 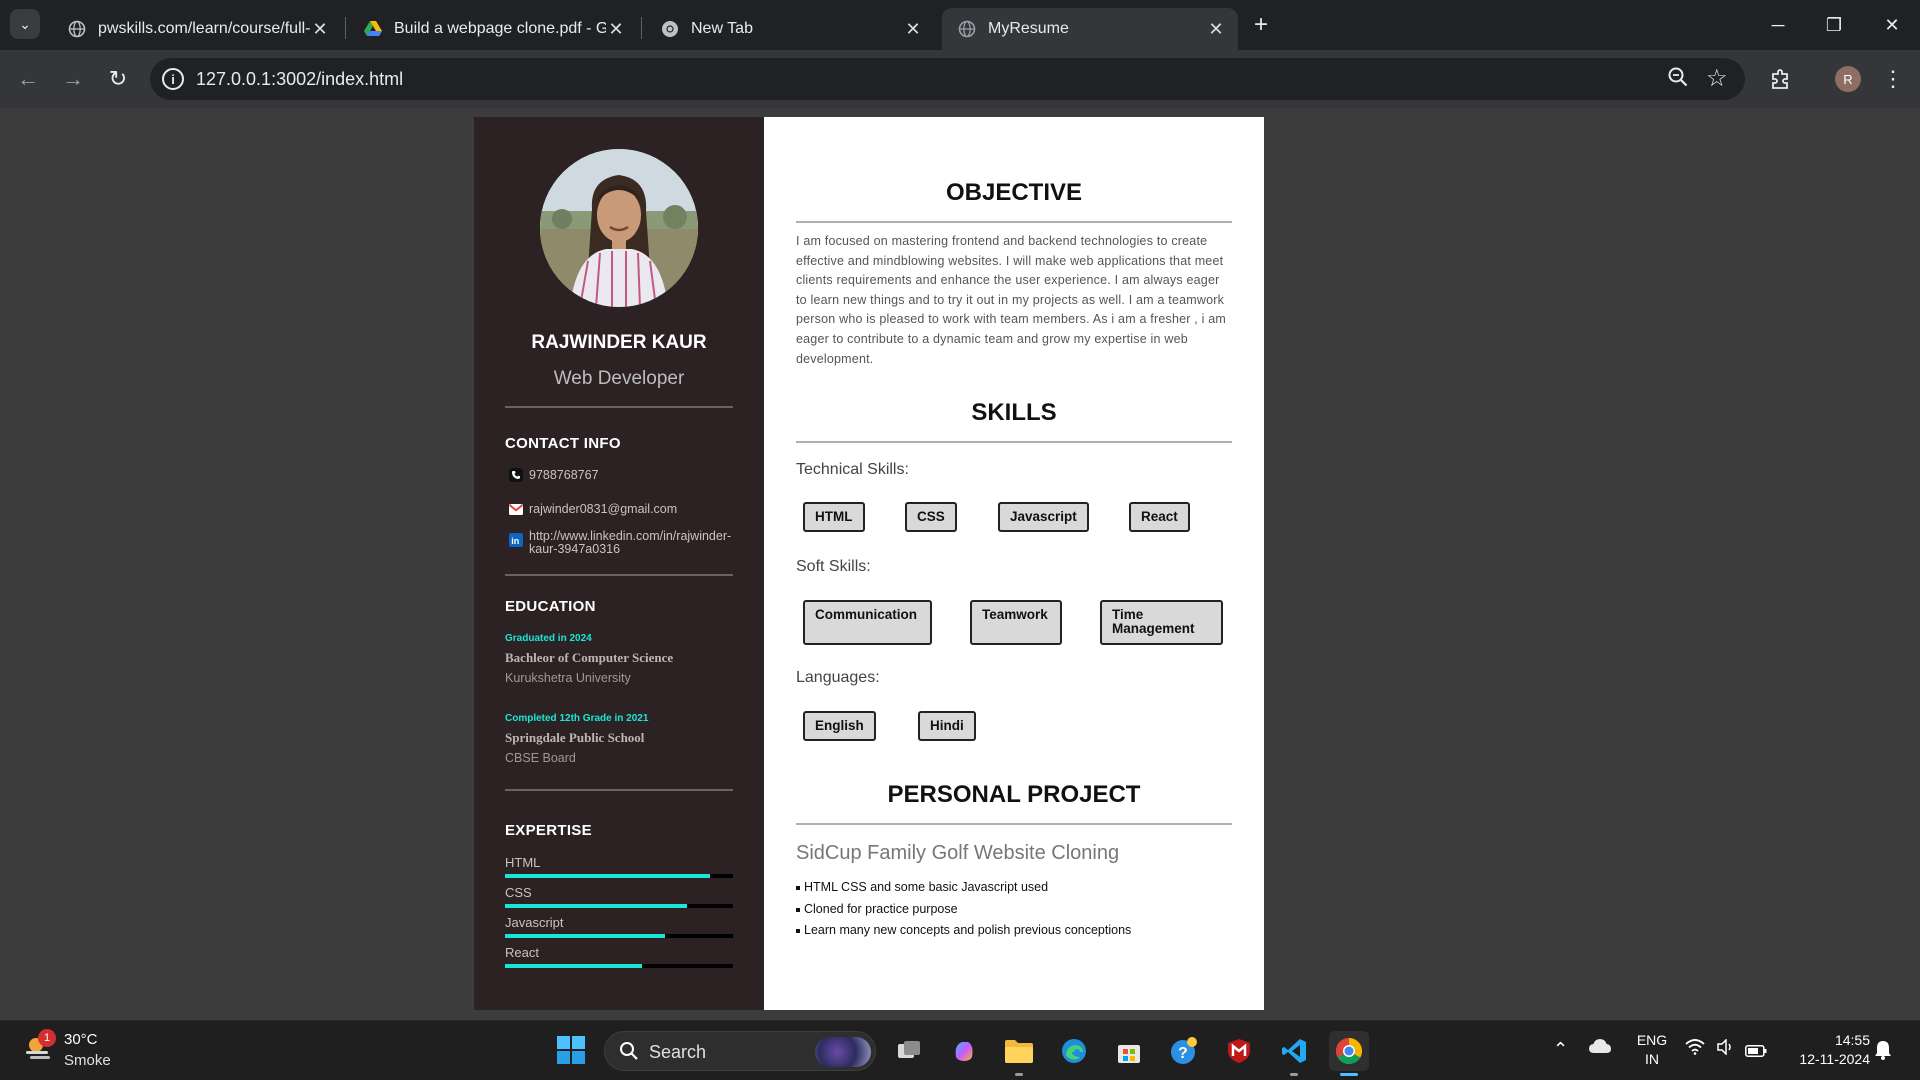 I want to click on skill-chip: React, so click(x=1159, y=517).